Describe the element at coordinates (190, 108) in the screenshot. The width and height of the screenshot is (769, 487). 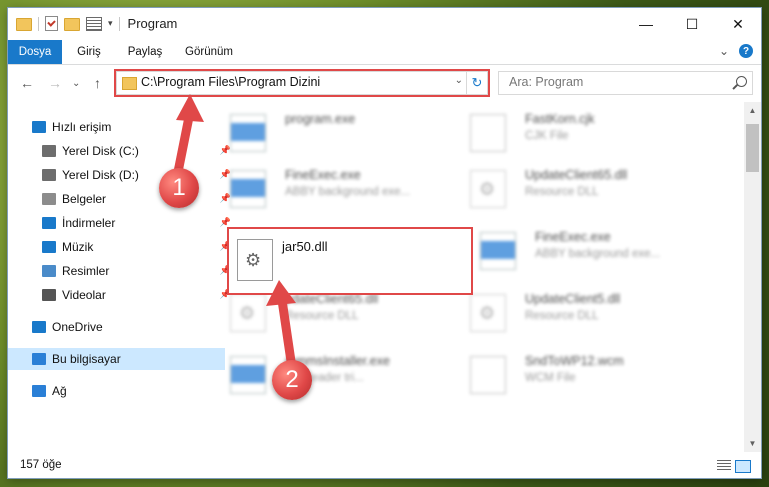
I see `arrow-1-head` at that location.